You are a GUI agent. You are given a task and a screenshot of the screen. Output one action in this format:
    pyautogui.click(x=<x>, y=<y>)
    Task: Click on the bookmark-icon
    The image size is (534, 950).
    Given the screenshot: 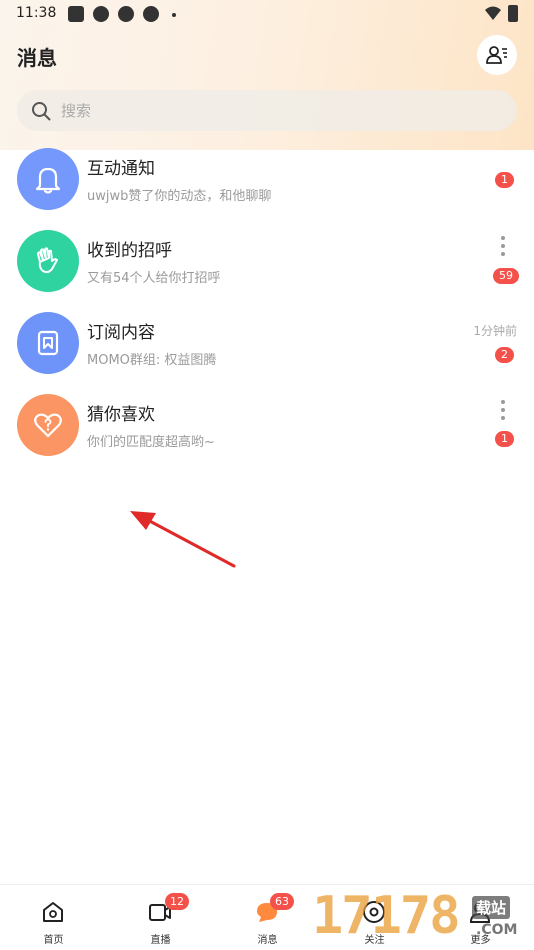 What is the action you would take?
    pyautogui.click(x=48, y=343)
    